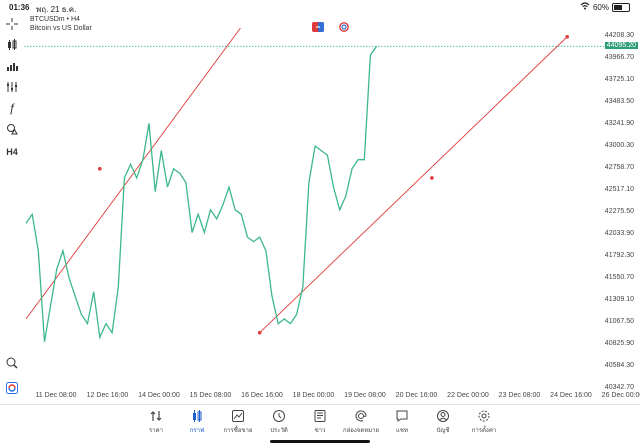 Image resolution: width=640 pixels, height=448 pixels. What do you see at coordinates (621, 46) in the screenshot?
I see `current-price-label: 44095.20` at bounding box center [621, 46].